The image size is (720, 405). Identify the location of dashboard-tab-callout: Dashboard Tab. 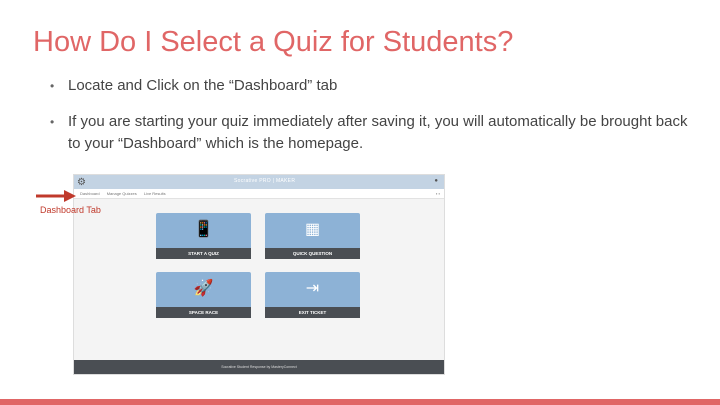
(70, 210).